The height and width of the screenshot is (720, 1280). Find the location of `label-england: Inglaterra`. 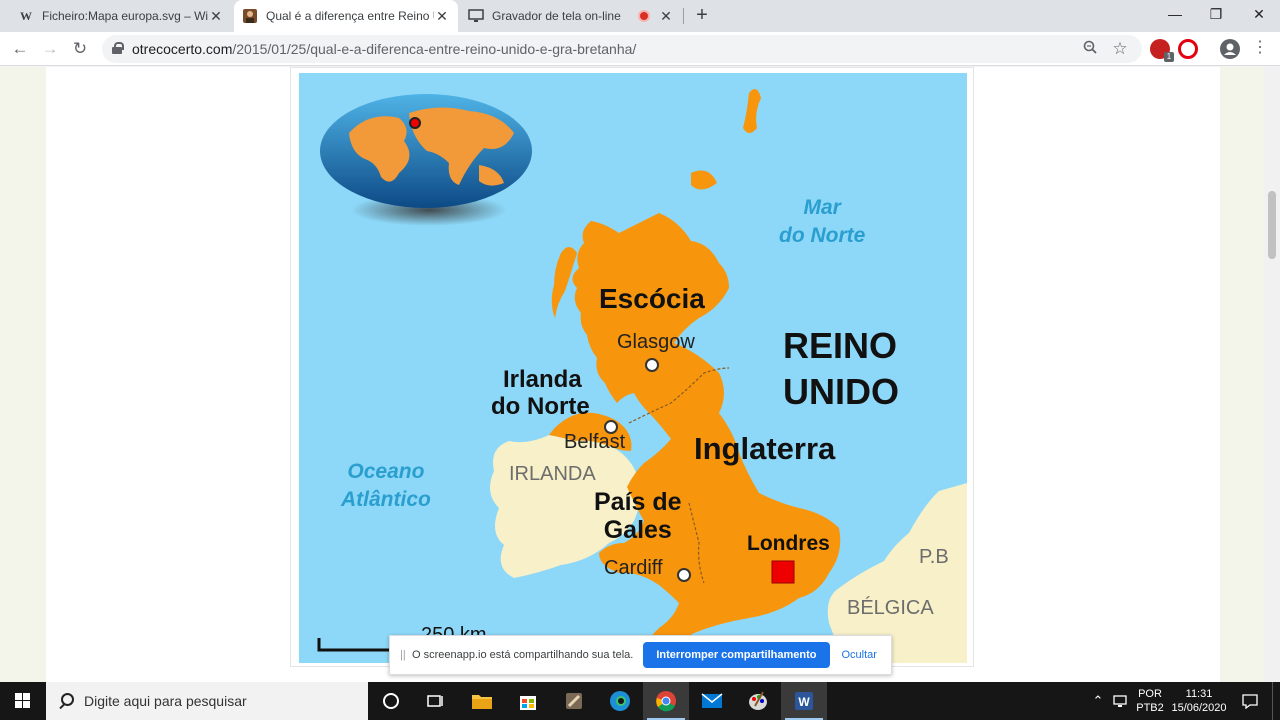

label-england: Inglaterra is located at coordinates (765, 448).